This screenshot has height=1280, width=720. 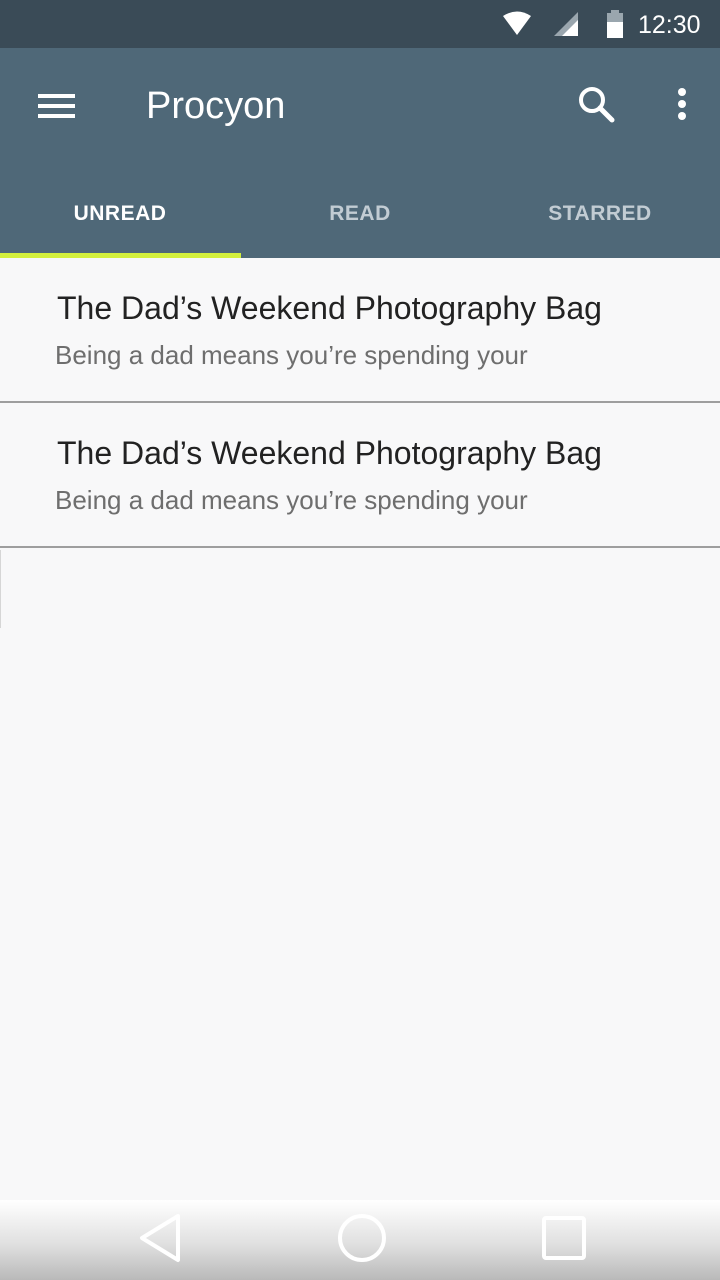 I want to click on tab-unread-label: UNREAD, so click(x=120, y=213).